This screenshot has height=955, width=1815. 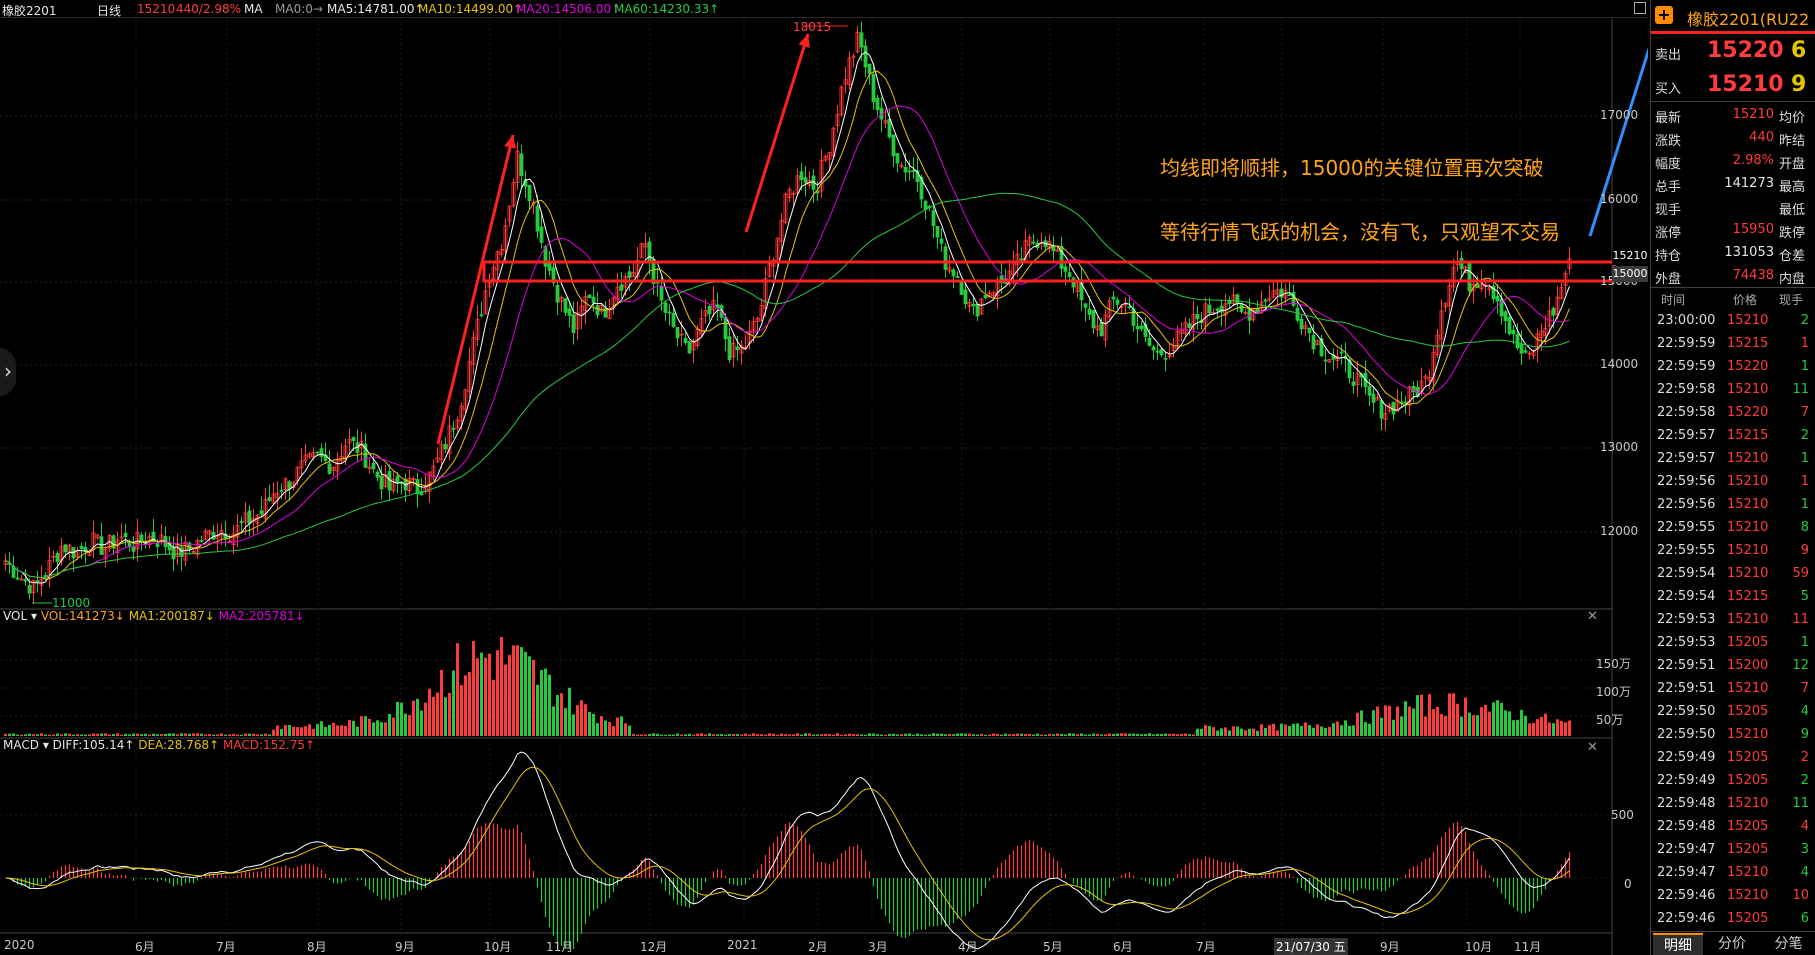 I want to click on tab-price-distribution: 分价, so click(x=1732, y=944).